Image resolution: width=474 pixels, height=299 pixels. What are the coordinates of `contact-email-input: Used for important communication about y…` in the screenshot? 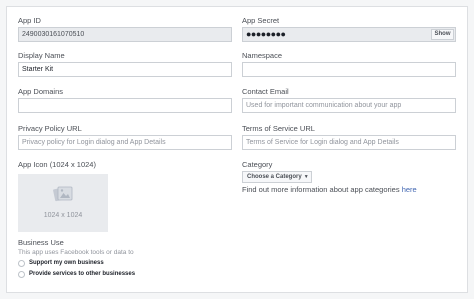 It's located at (349, 105).